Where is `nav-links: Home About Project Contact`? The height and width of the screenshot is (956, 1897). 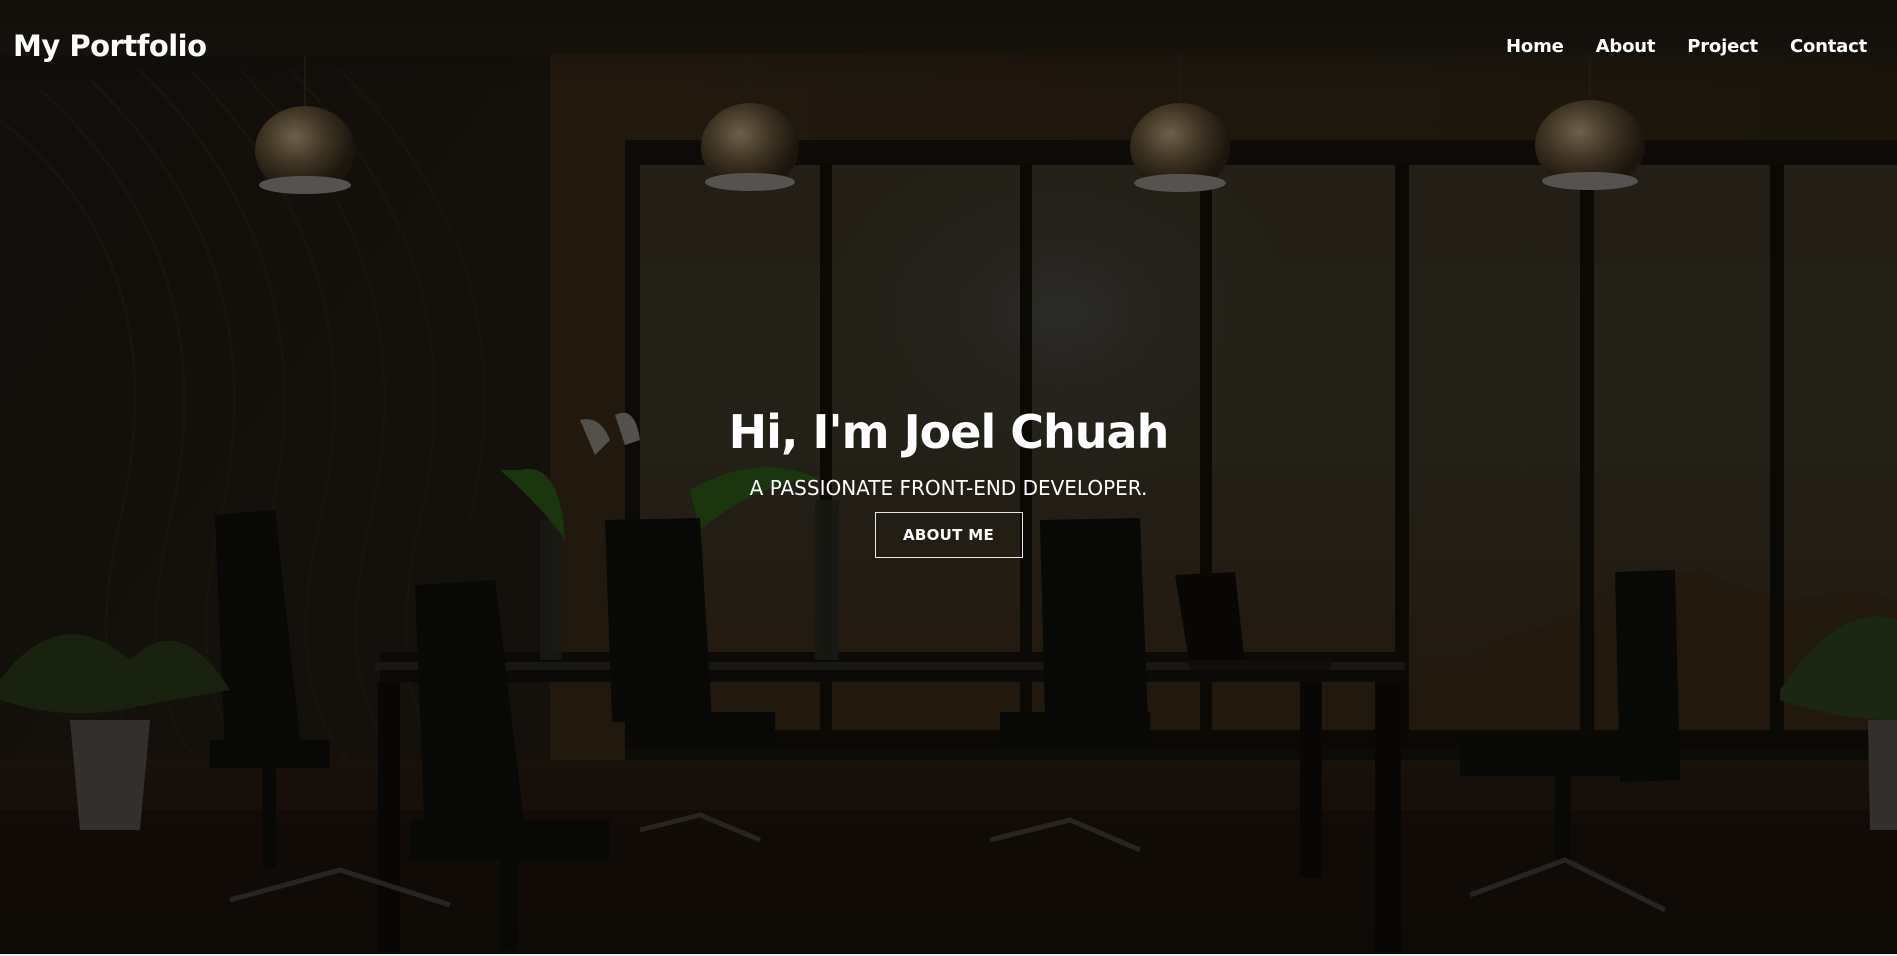
nav-links: Home About Project Contact is located at coordinates (1695, 46).